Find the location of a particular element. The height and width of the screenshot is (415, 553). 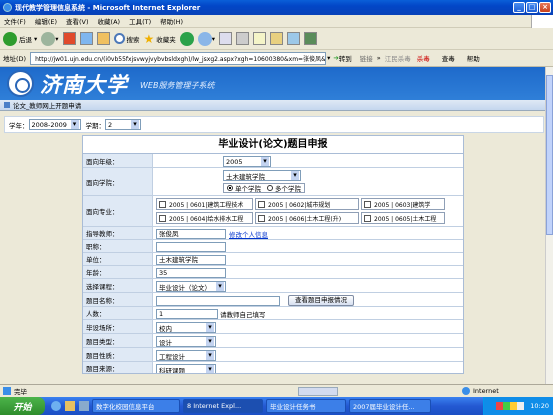

edit-button is located at coordinates (260, 39).